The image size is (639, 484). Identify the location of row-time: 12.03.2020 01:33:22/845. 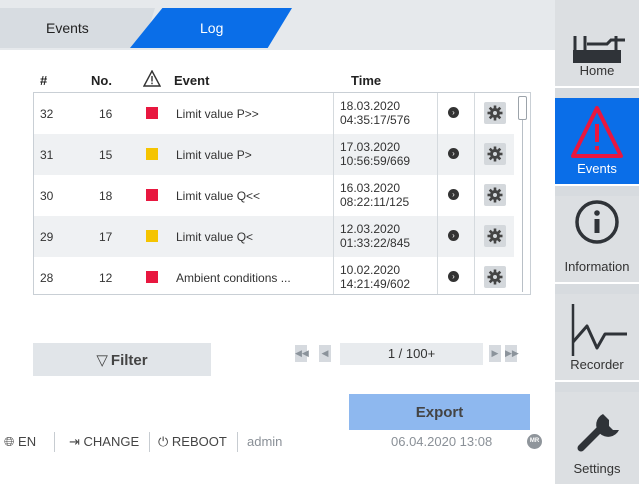
(375, 236).